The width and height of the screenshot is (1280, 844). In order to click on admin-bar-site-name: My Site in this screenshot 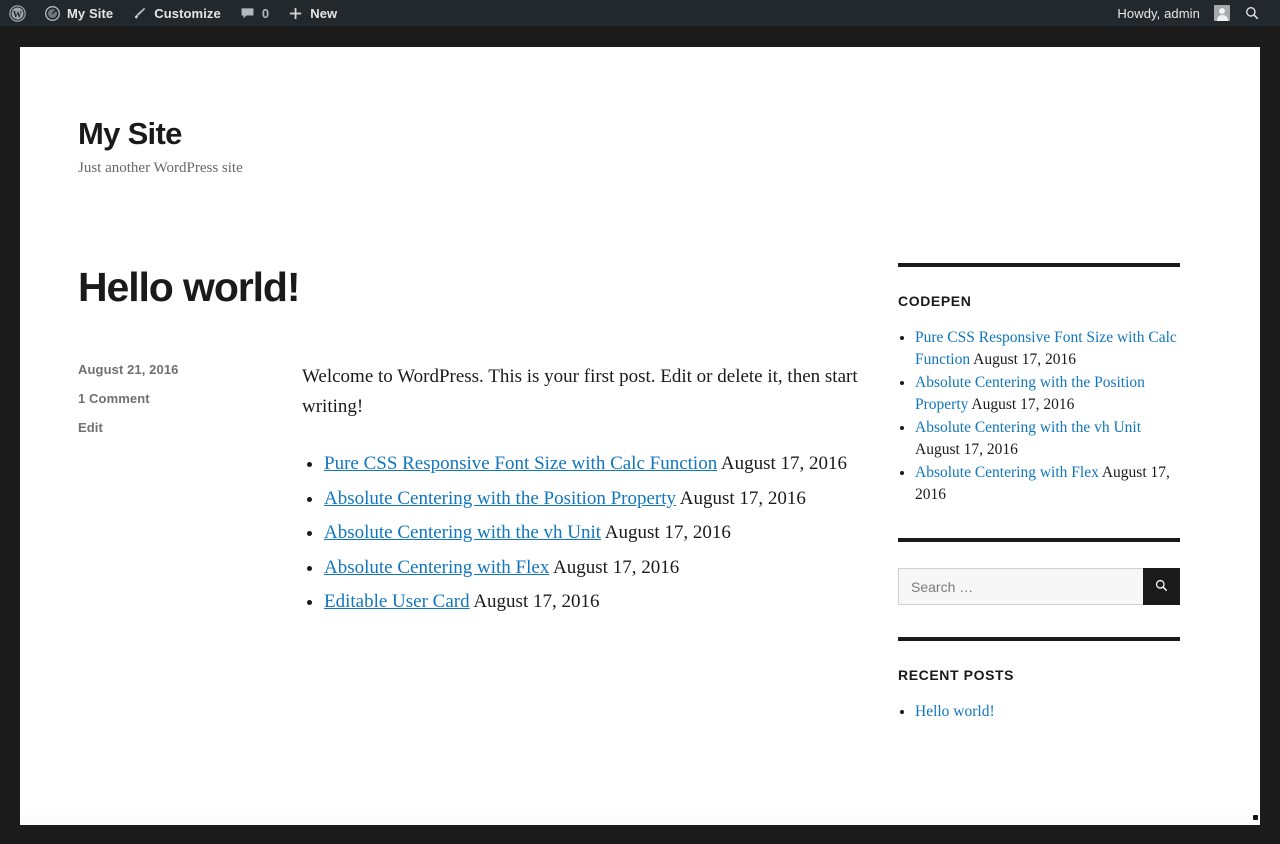, I will do `click(78, 13)`.